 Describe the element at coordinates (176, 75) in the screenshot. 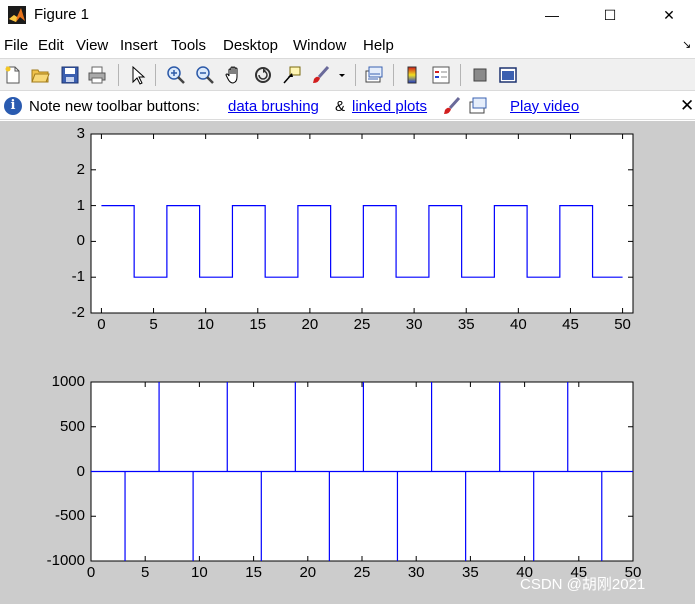

I see `zoom-in-icon` at that location.